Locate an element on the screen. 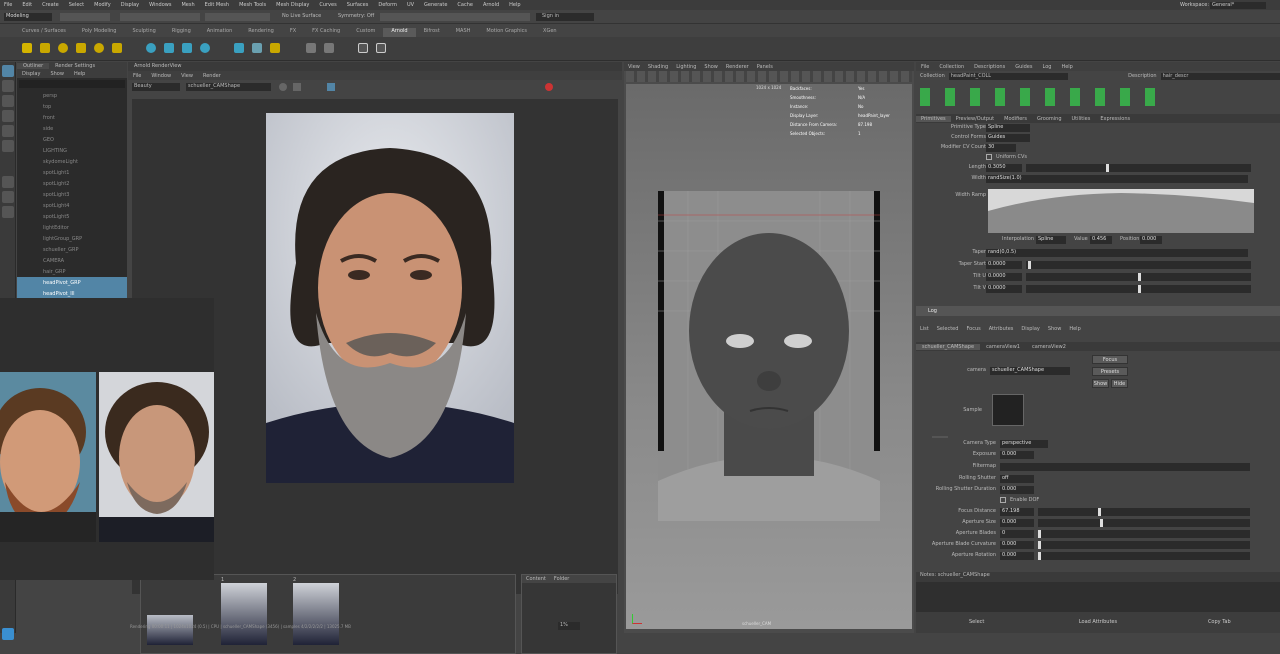 This screenshot has height=654, width=1280. aperture-rotation-slider is located at coordinates (1144, 556).